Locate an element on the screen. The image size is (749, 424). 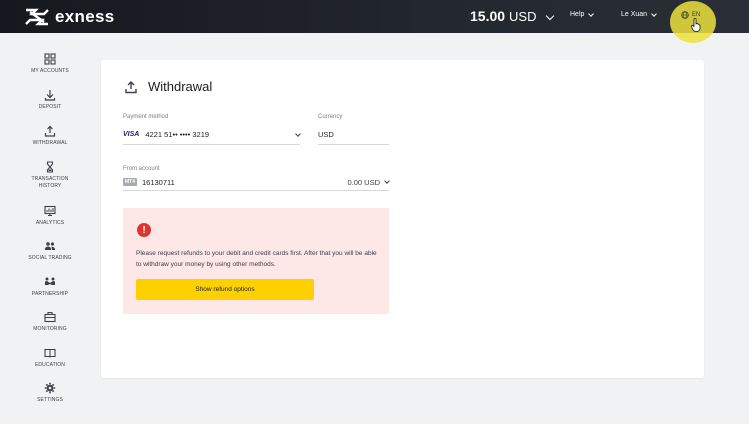
grid-icon is located at coordinates (50, 59).